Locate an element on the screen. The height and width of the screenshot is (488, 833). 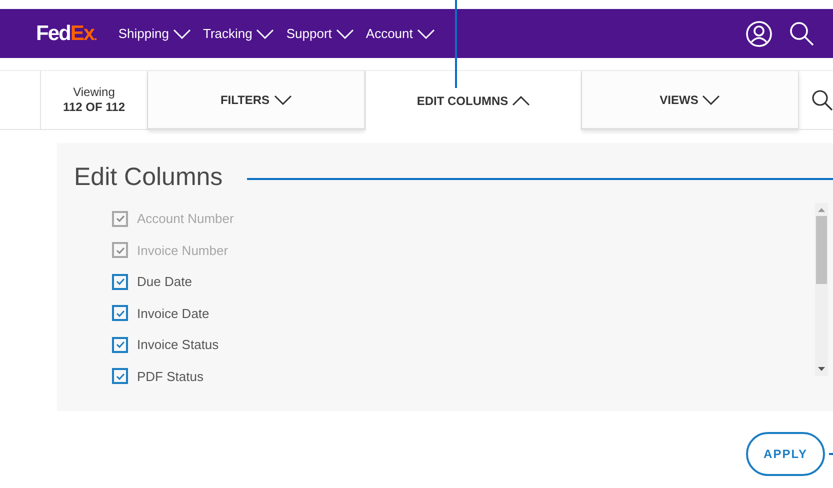
panel-title: Edit Columns is located at coordinates (148, 177).